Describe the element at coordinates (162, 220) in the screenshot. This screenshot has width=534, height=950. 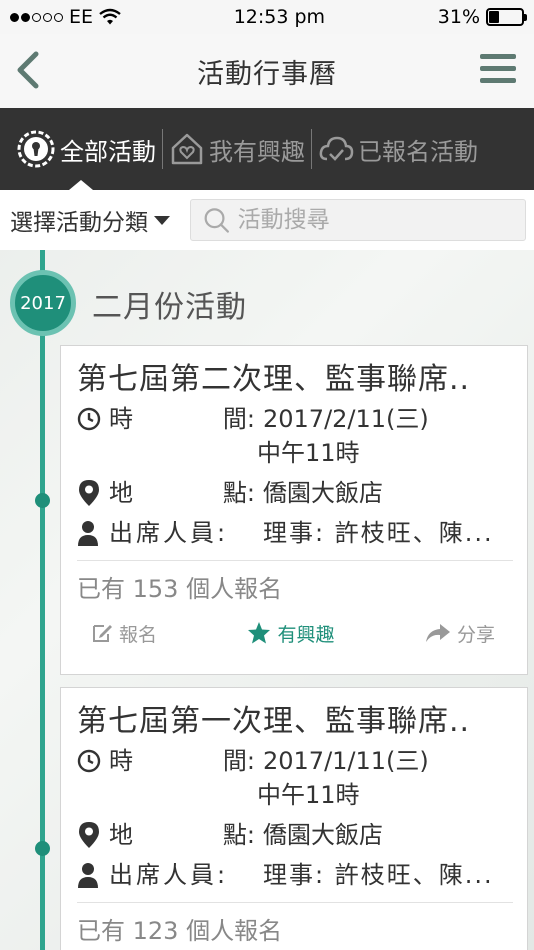
I see `caret-down-icon` at that location.